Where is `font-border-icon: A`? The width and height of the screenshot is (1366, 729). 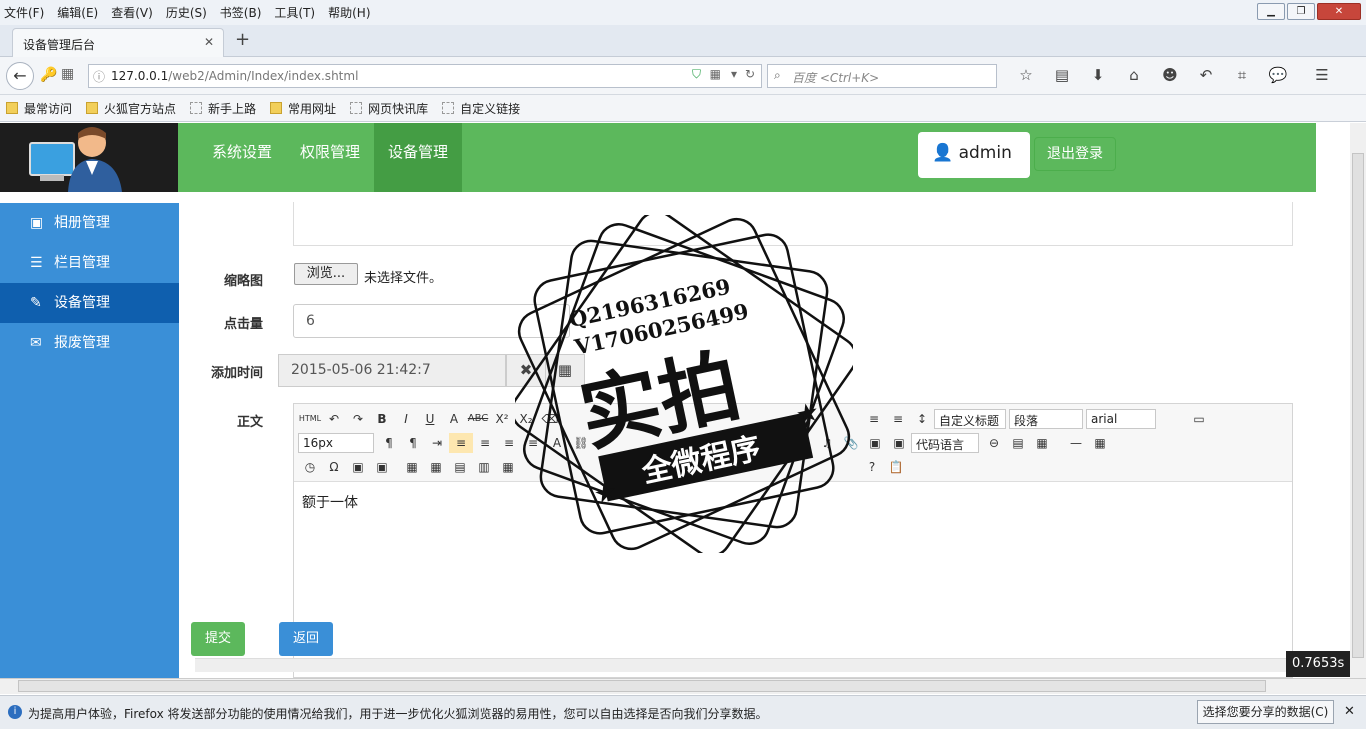
font-border-icon: A is located at coordinates (454, 419).